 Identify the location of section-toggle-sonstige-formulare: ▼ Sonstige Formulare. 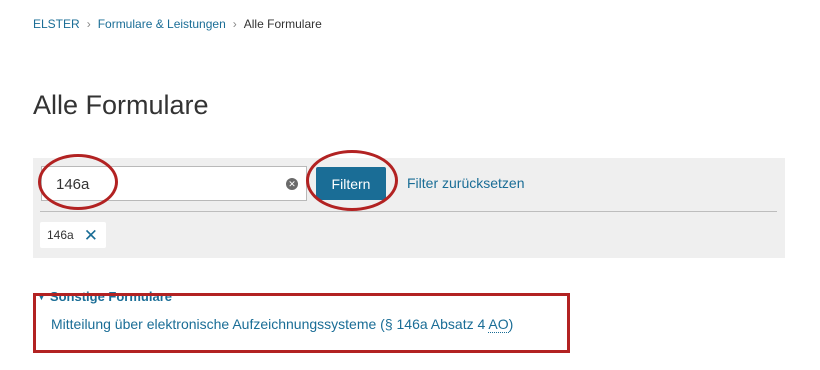
(104, 296).